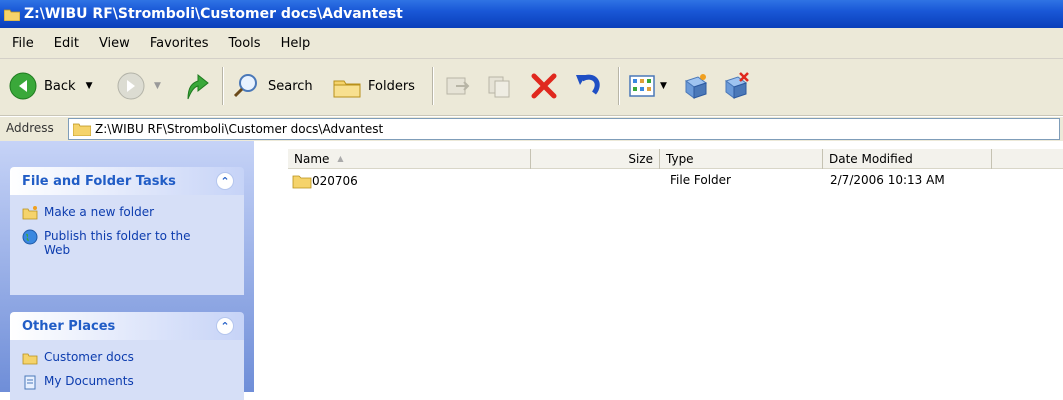 This screenshot has height=400, width=1063. Describe the element at coordinates (64, 43) in the screenshot. I see `menu-edit: Edit` at that location.